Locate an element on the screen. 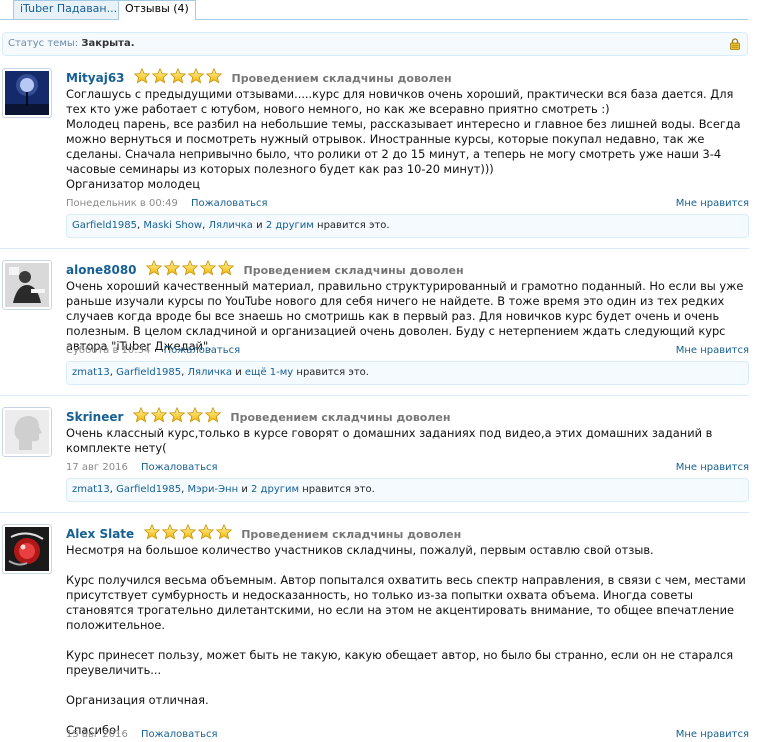 This screenshot has width=759, height=742. post-date: Суббота в 10:34 is located at coordinates (108, 350).